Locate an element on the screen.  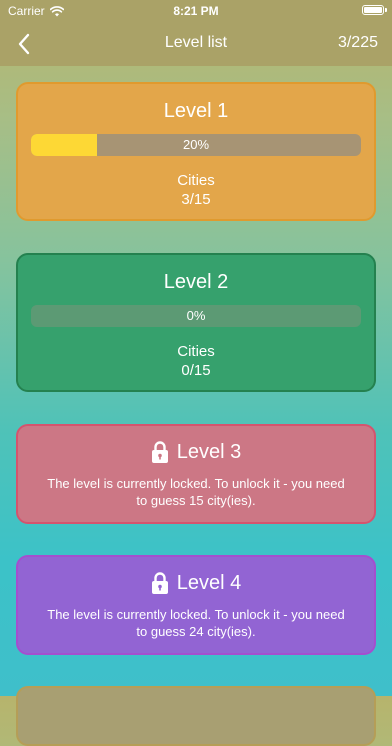
status-time: 8:21 PM is located at coordinates (196, 11).